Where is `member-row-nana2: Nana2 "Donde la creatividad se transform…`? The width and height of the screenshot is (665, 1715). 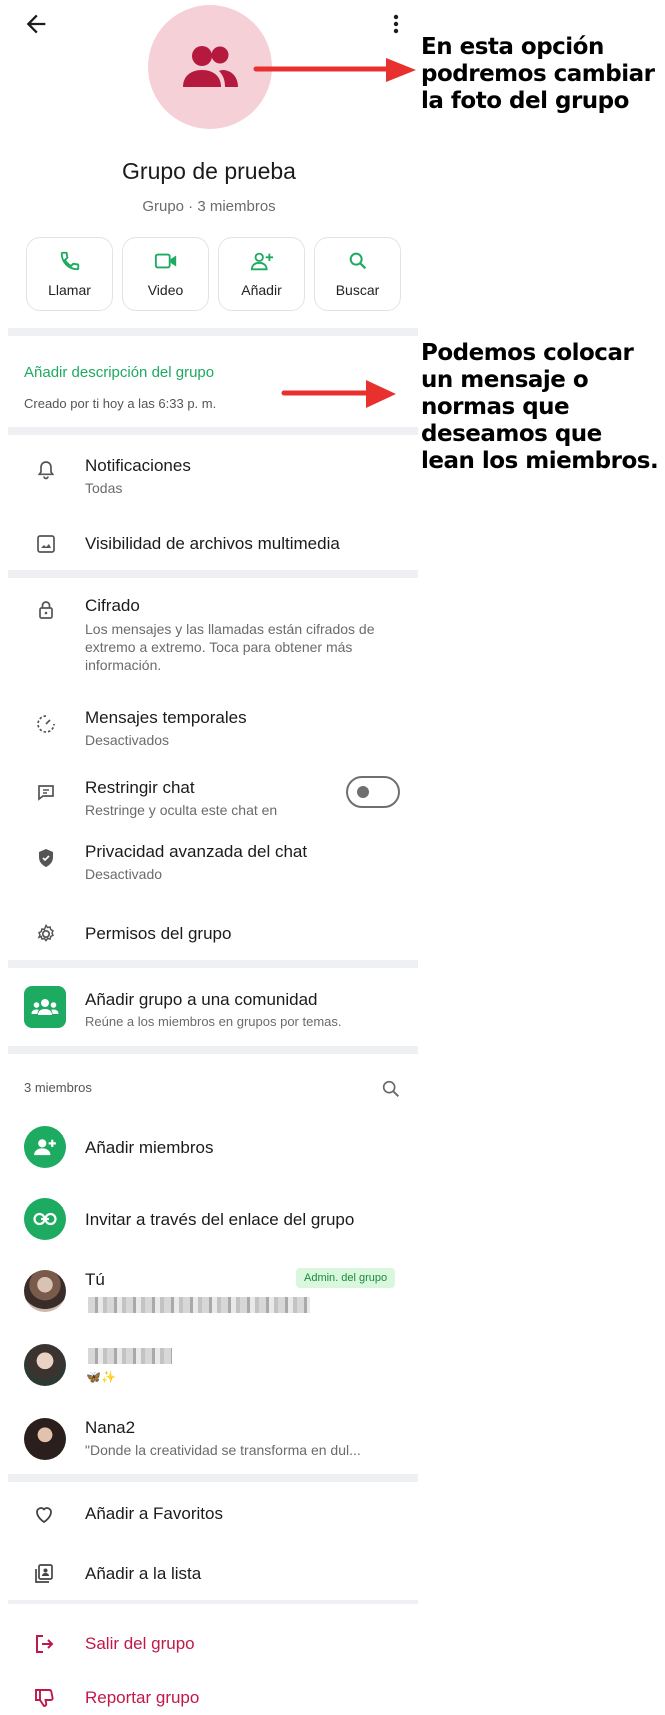
member-row-nana2: Nana2 "Donde la creatividad se transform… is located at coordinates (209, 1442).